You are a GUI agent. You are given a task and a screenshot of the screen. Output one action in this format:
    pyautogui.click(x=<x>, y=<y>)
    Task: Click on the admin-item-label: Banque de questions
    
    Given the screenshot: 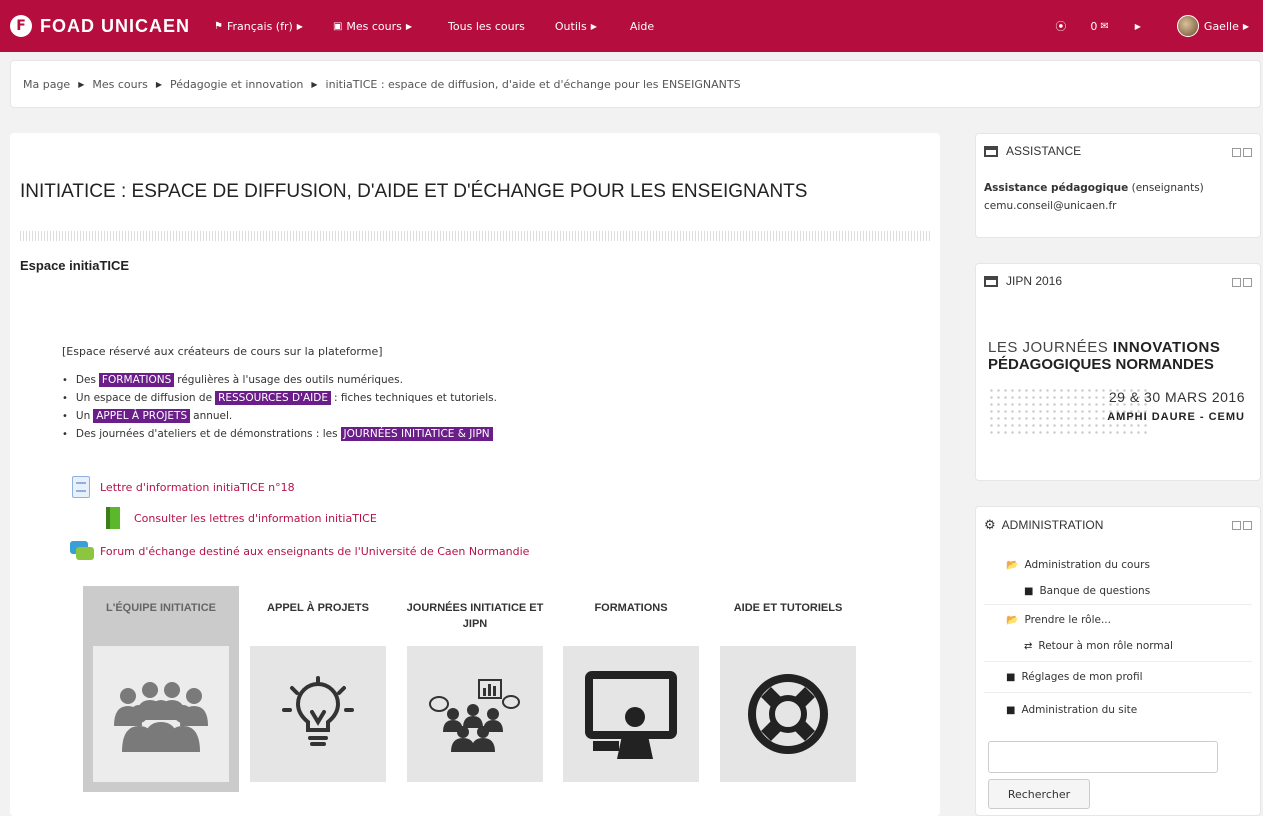 What is the action you would take?
    pyautogui.click(x=1095, y=591)
    